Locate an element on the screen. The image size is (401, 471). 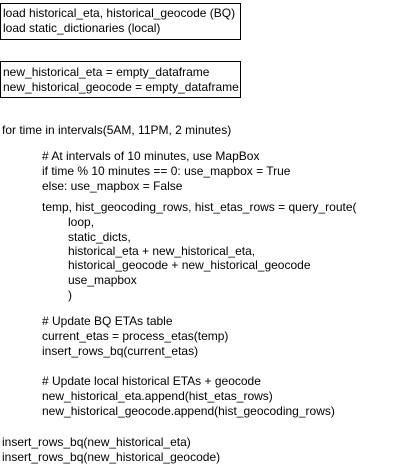
code-line: new_historical_geocode = empty_dataframe is located at coordinates (121, 87).